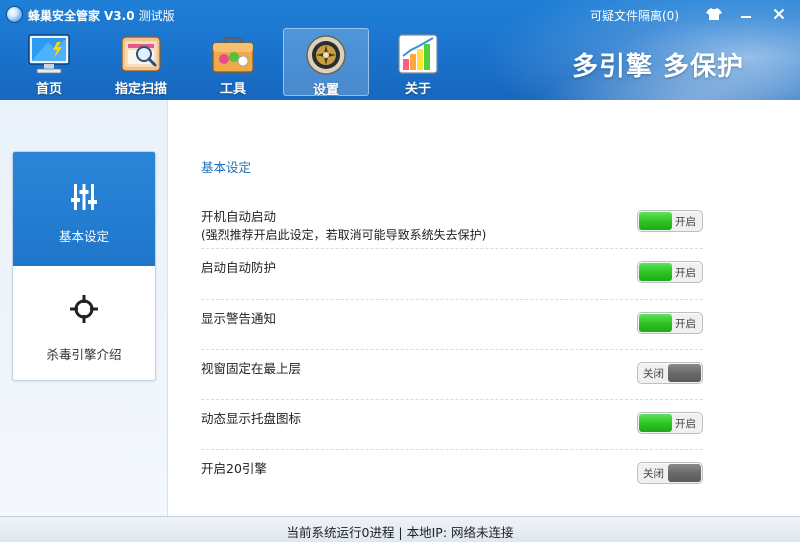 The height and width of the screenshot is (542, 800). Describe the element at coordinates (344, 235) in the screenshot. I see `setting-note: (强烈推荐开启此设定，若取消可能导致系统失去保护)` at that location.